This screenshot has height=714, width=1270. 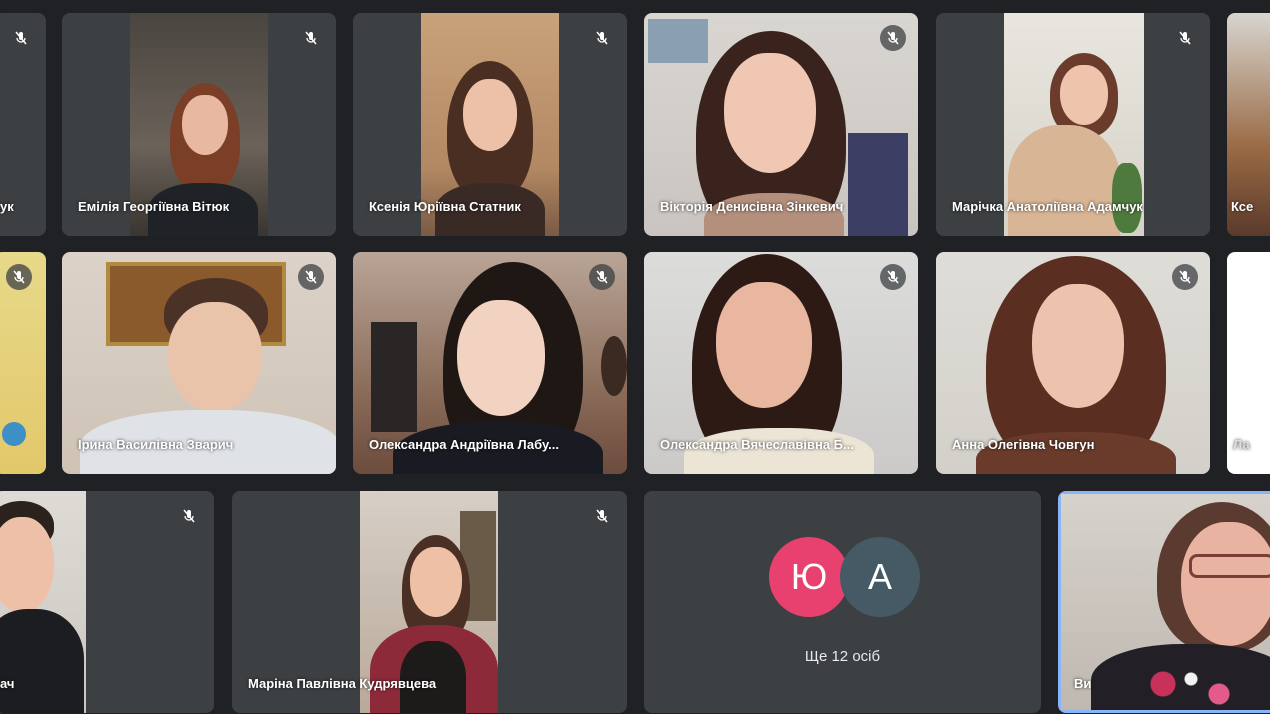 What do you see at coordinates (1083, 683) in the screenshot?
I see `participant-name: Ви` at bounding box center [1083, 683].